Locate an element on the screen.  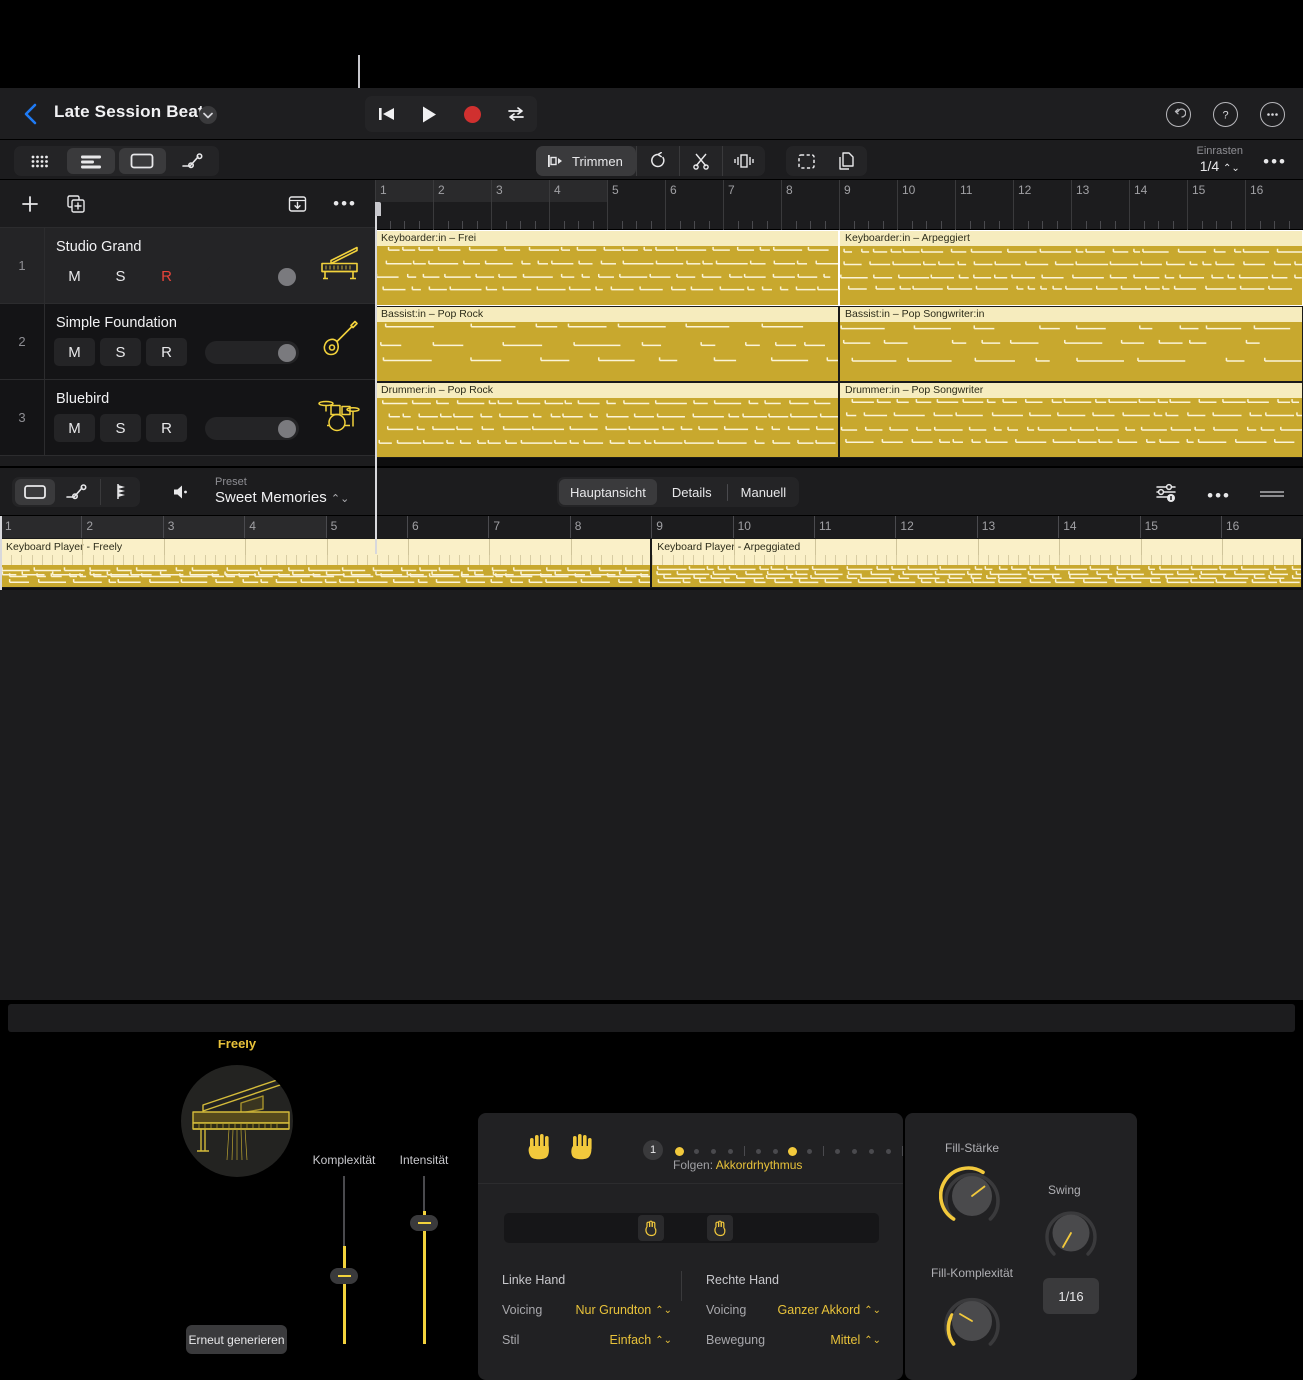
playhead is located at coordinates (378, 378).